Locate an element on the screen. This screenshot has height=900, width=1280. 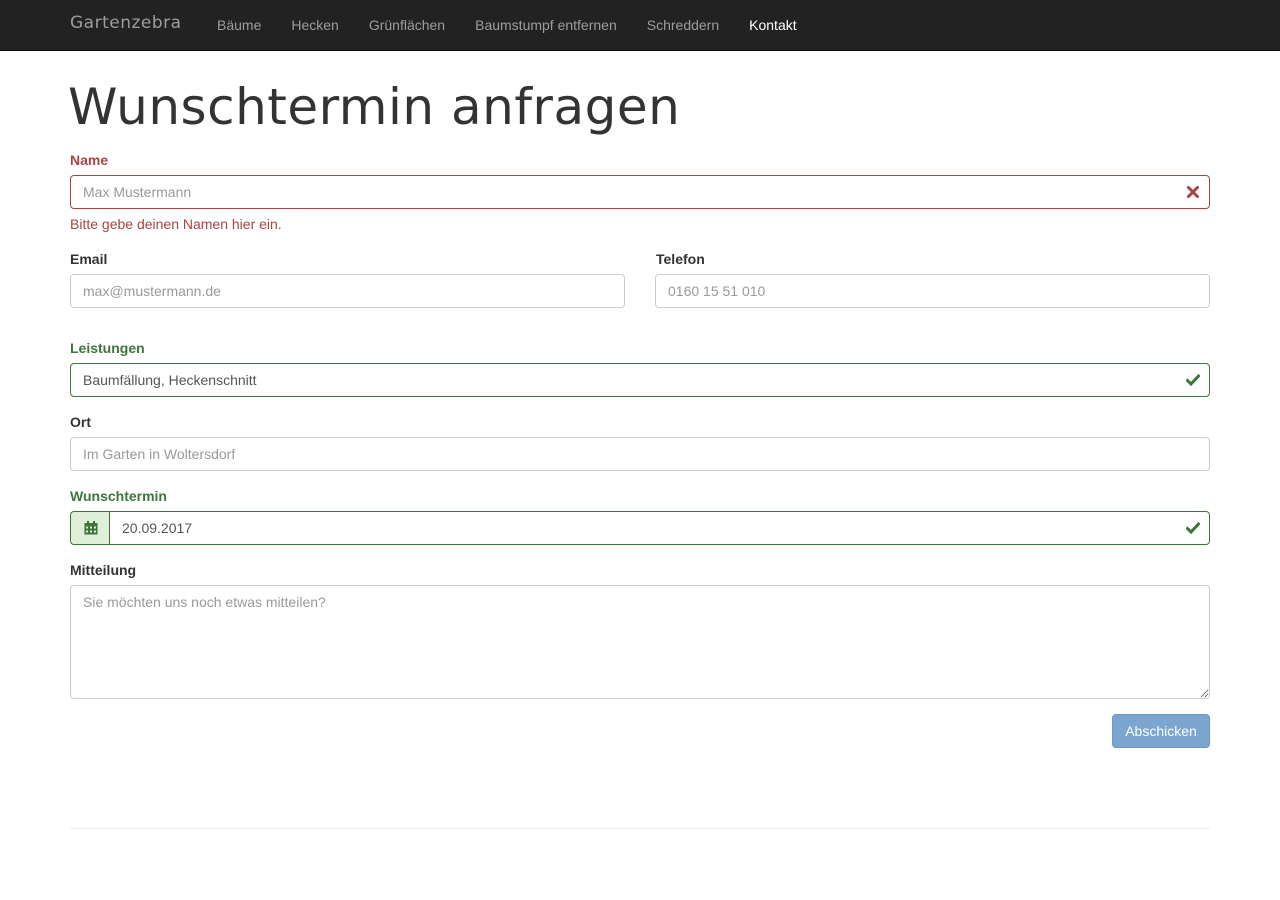
wunschtermin-input is located at coordinates (659, 528).